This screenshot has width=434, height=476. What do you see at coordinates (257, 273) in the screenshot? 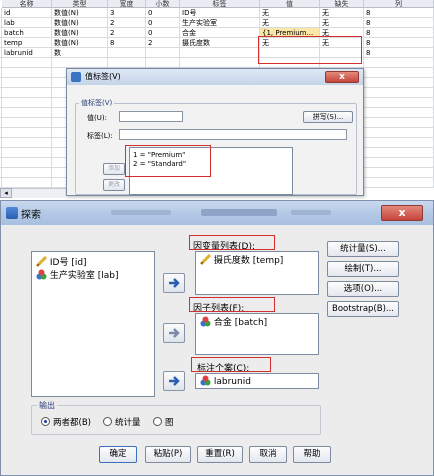
I see `dependent-list: 摄氏度数 [temp]` at bounding box center [257, 273].